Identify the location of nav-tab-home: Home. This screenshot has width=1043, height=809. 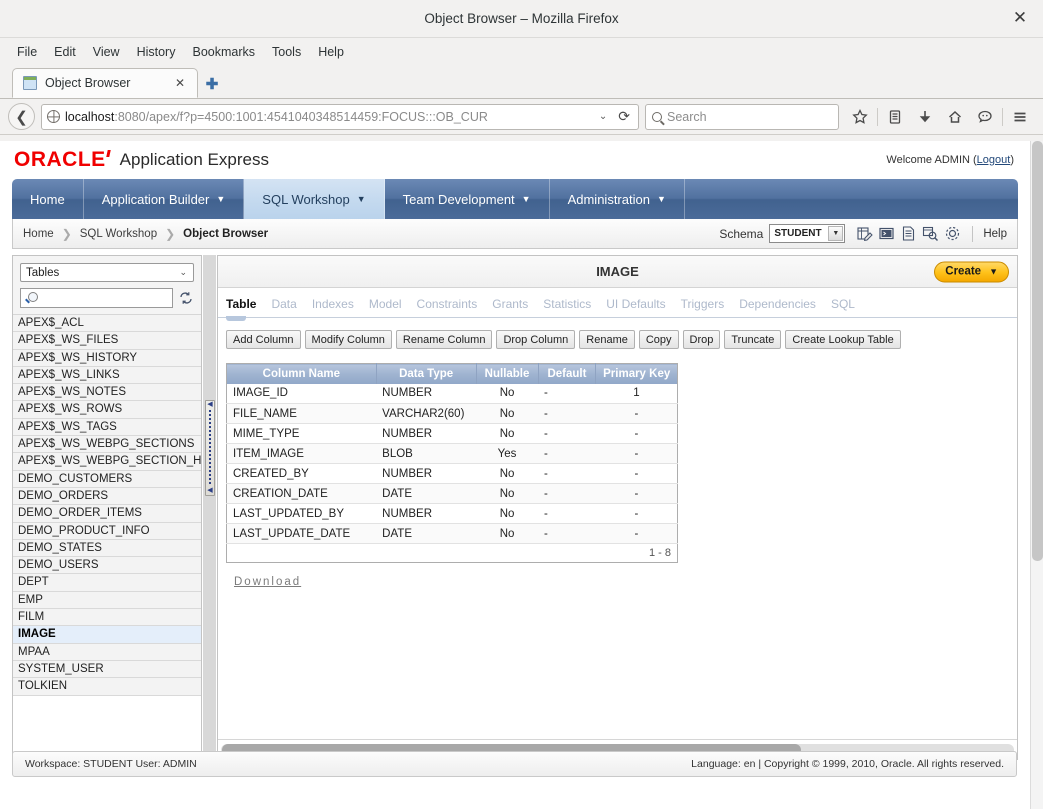
(48, 199).